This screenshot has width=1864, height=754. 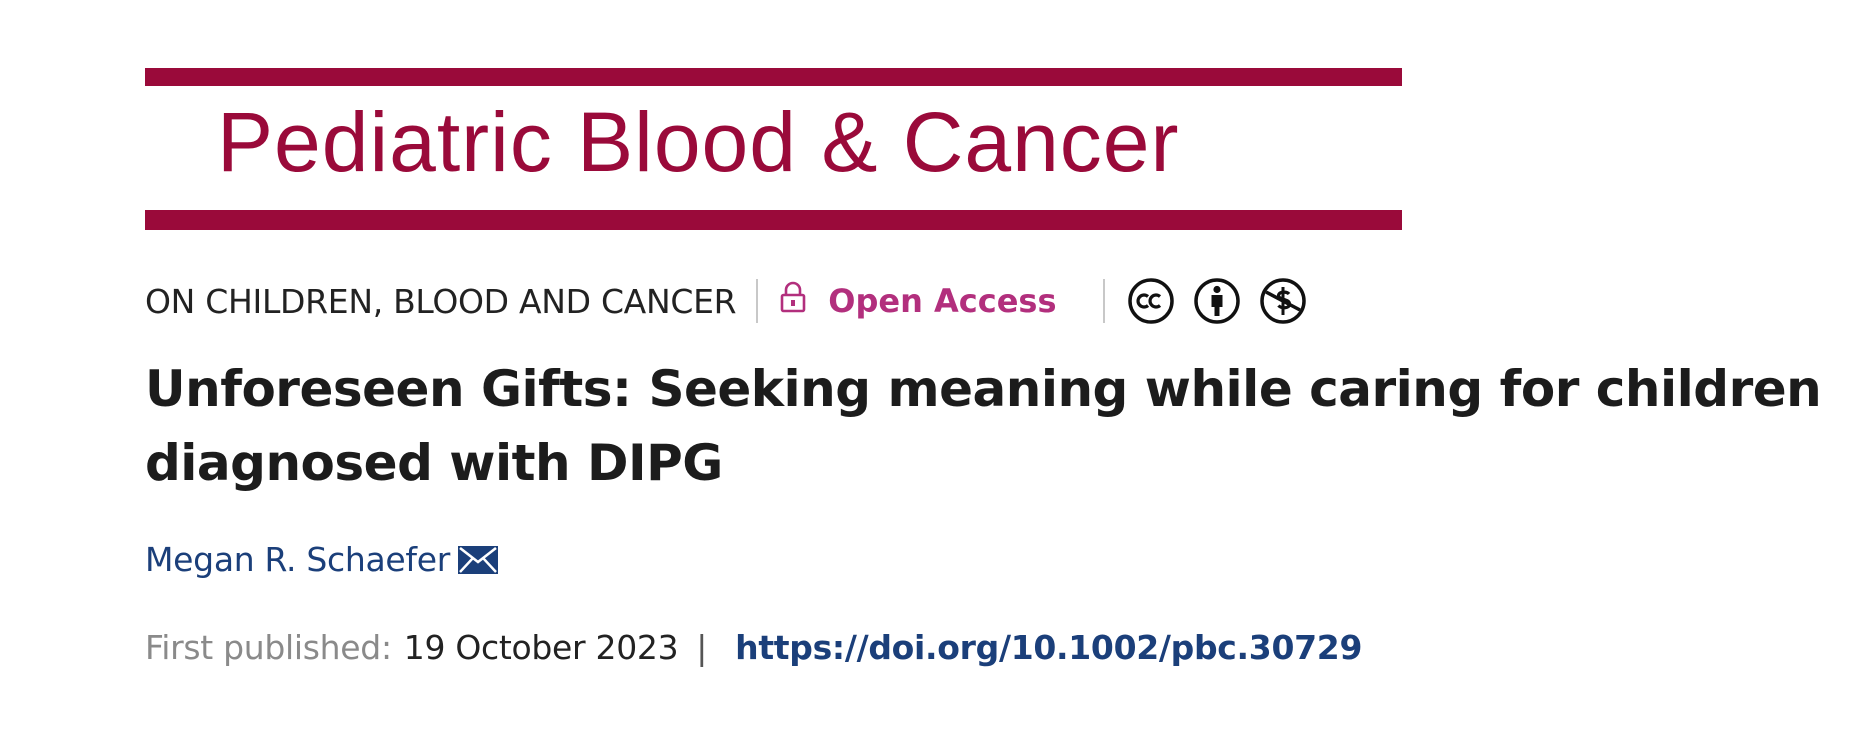 I want to click on journal-banner: Pediatric Blood & Cancer, so click(x=773, y=149).